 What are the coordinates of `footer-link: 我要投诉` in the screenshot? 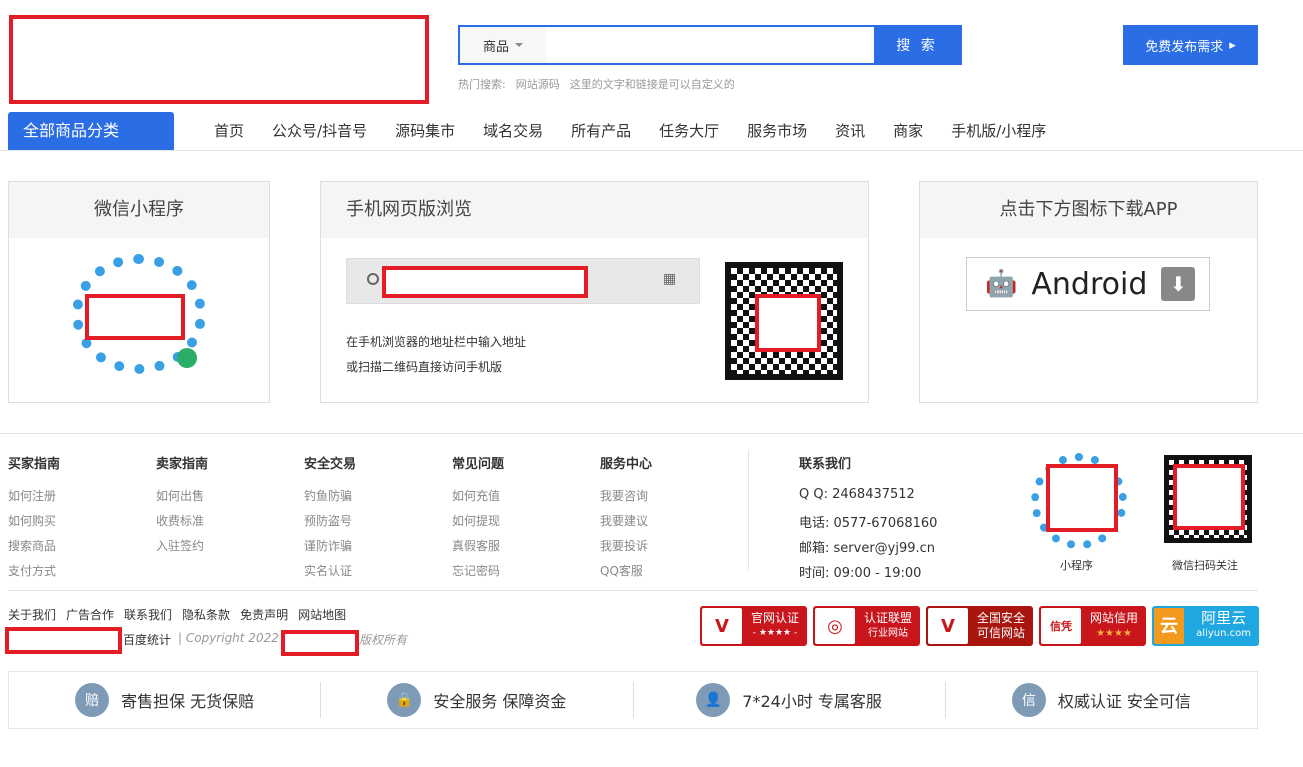 It's located at (626, 549).